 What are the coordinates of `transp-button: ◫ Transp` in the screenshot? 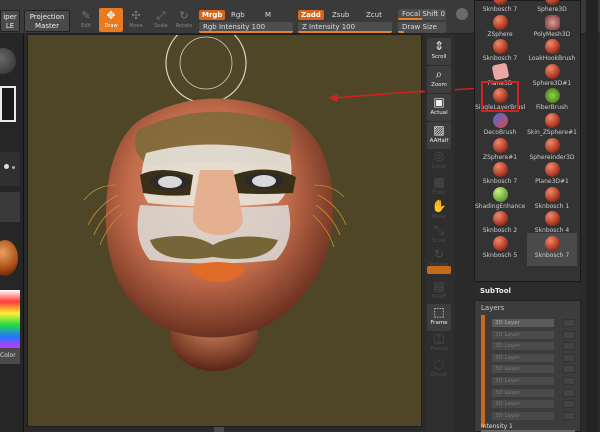 It's located at (439, 343).